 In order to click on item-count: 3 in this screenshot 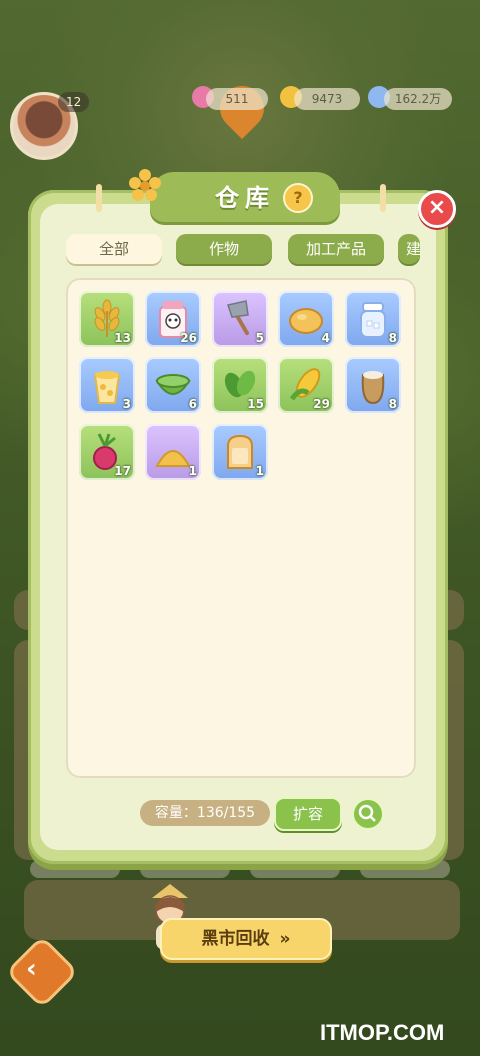, I will do `click(126, 404)`.